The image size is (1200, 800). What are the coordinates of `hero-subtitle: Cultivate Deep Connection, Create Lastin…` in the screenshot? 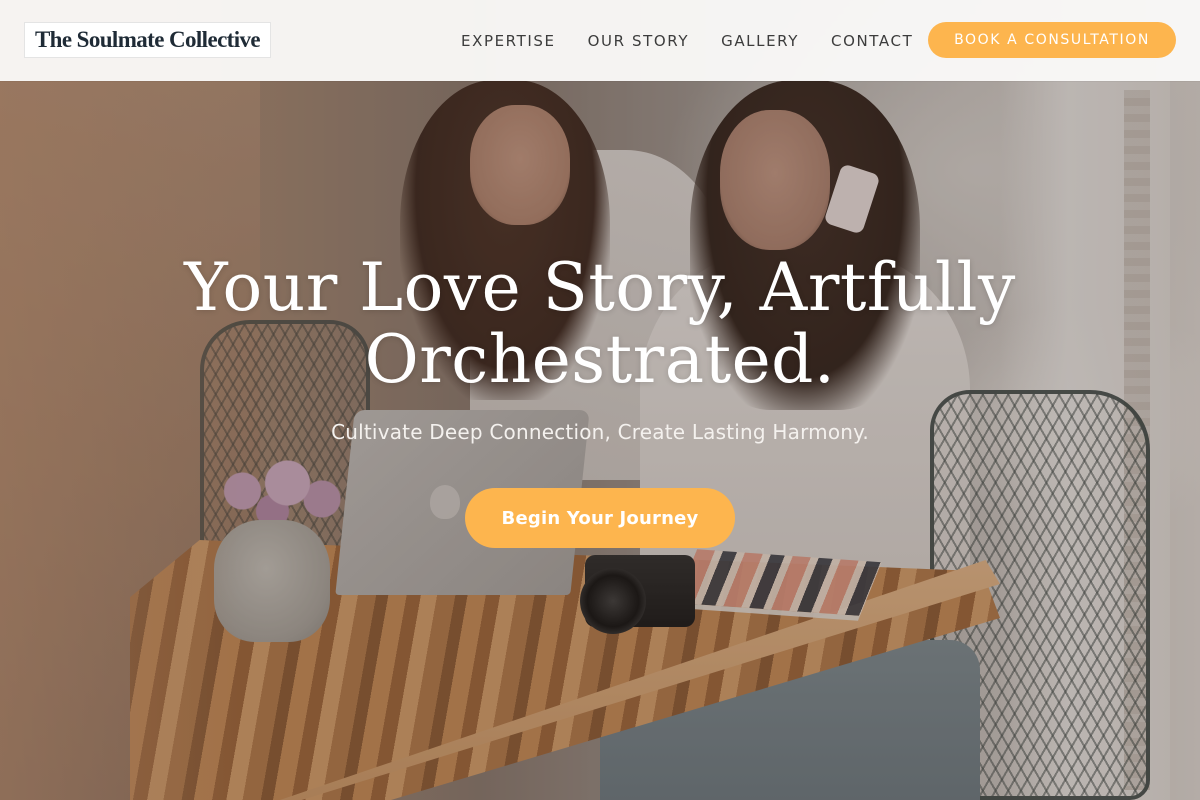 It's located at (600, 432).